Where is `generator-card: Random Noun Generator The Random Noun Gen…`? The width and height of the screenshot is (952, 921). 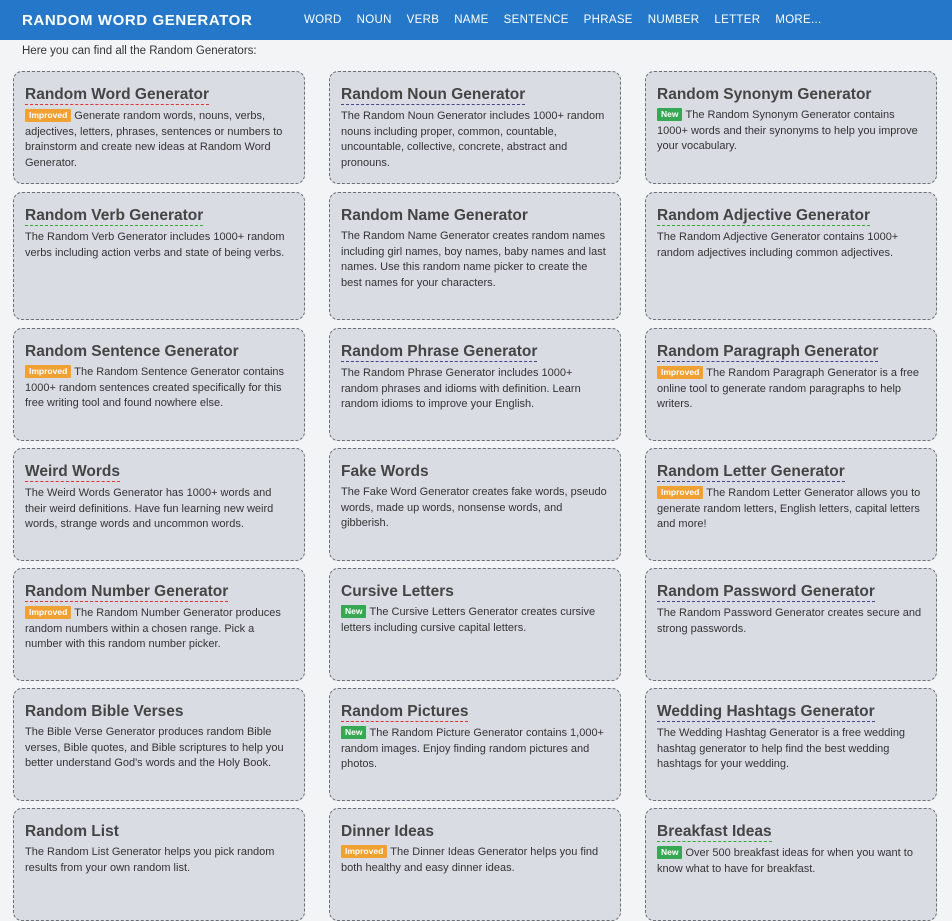 generator-card: Random Noun Generator The Random Noun Gen… is located at coordinates (475, 127).